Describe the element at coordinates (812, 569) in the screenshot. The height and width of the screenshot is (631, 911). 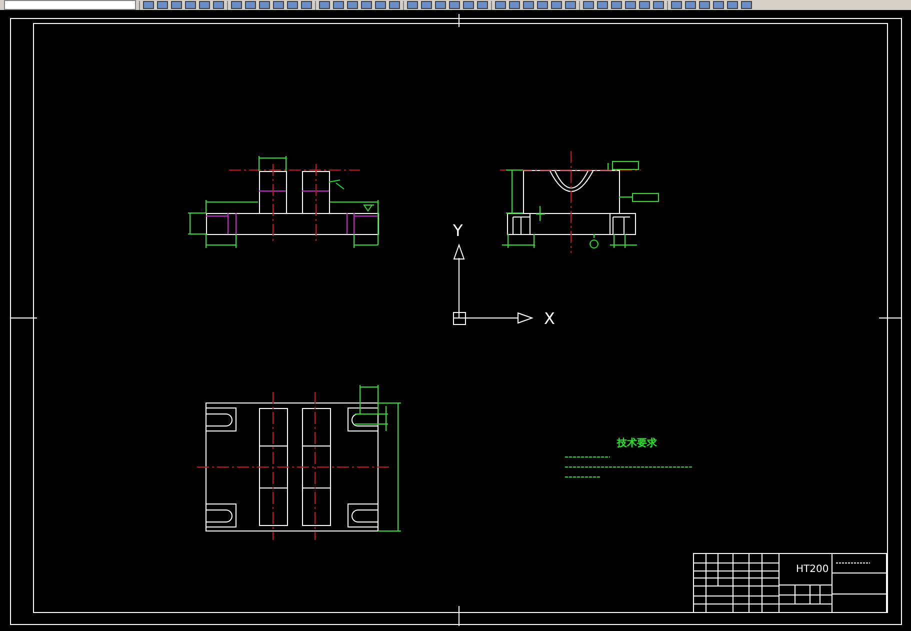
I see `material-label: HT200` at that location.